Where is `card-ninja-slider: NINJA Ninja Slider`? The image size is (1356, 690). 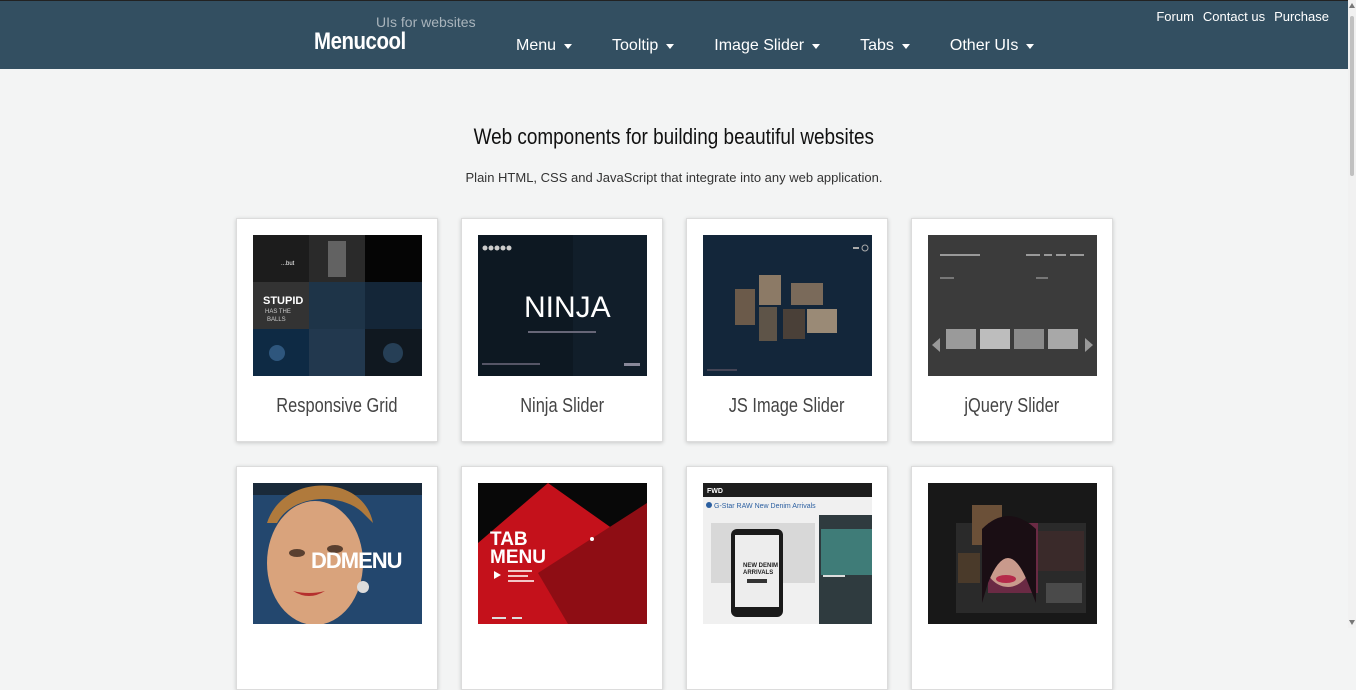
card-ninja-slider: NINJA Ninja Slider is located at coordinates (562, 330).